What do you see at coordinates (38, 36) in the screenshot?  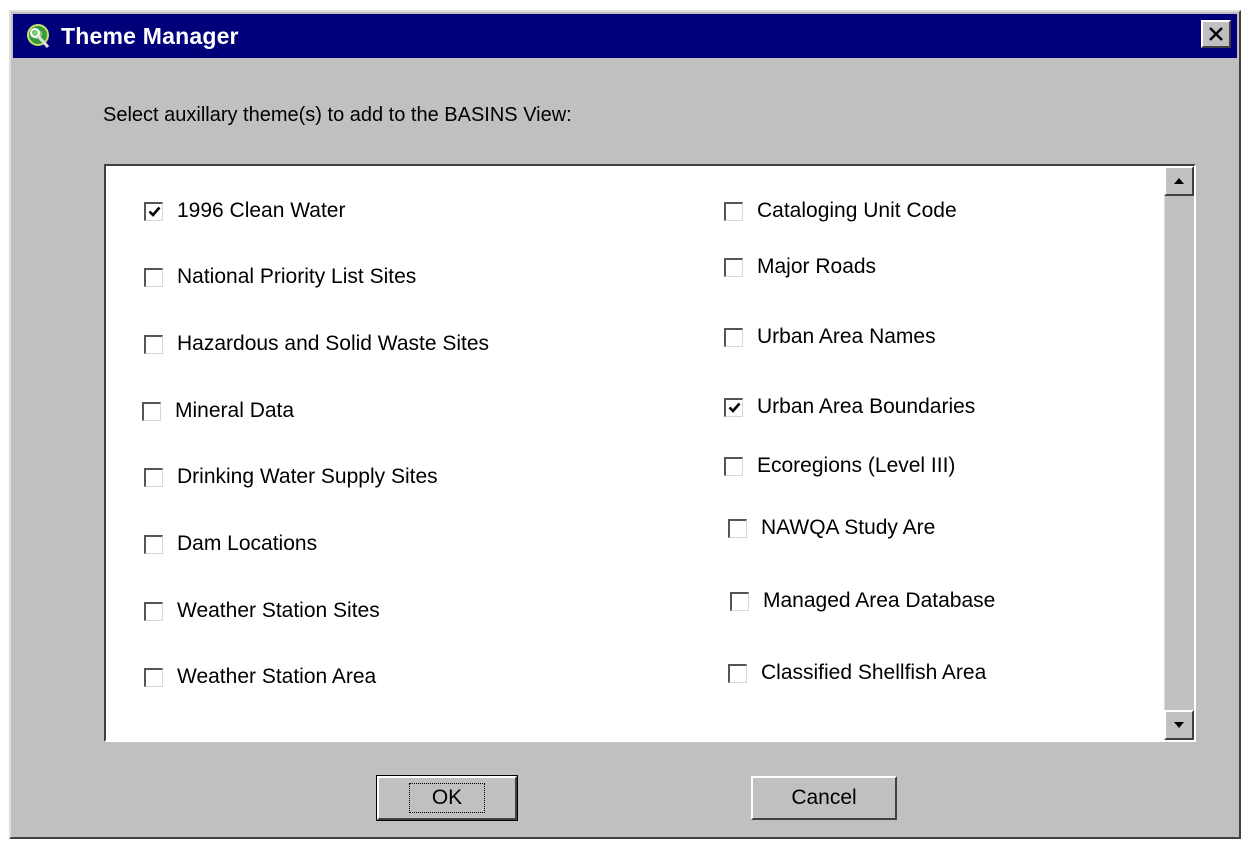 I see `theme-manager-icon` at bounding box center [38, 36].